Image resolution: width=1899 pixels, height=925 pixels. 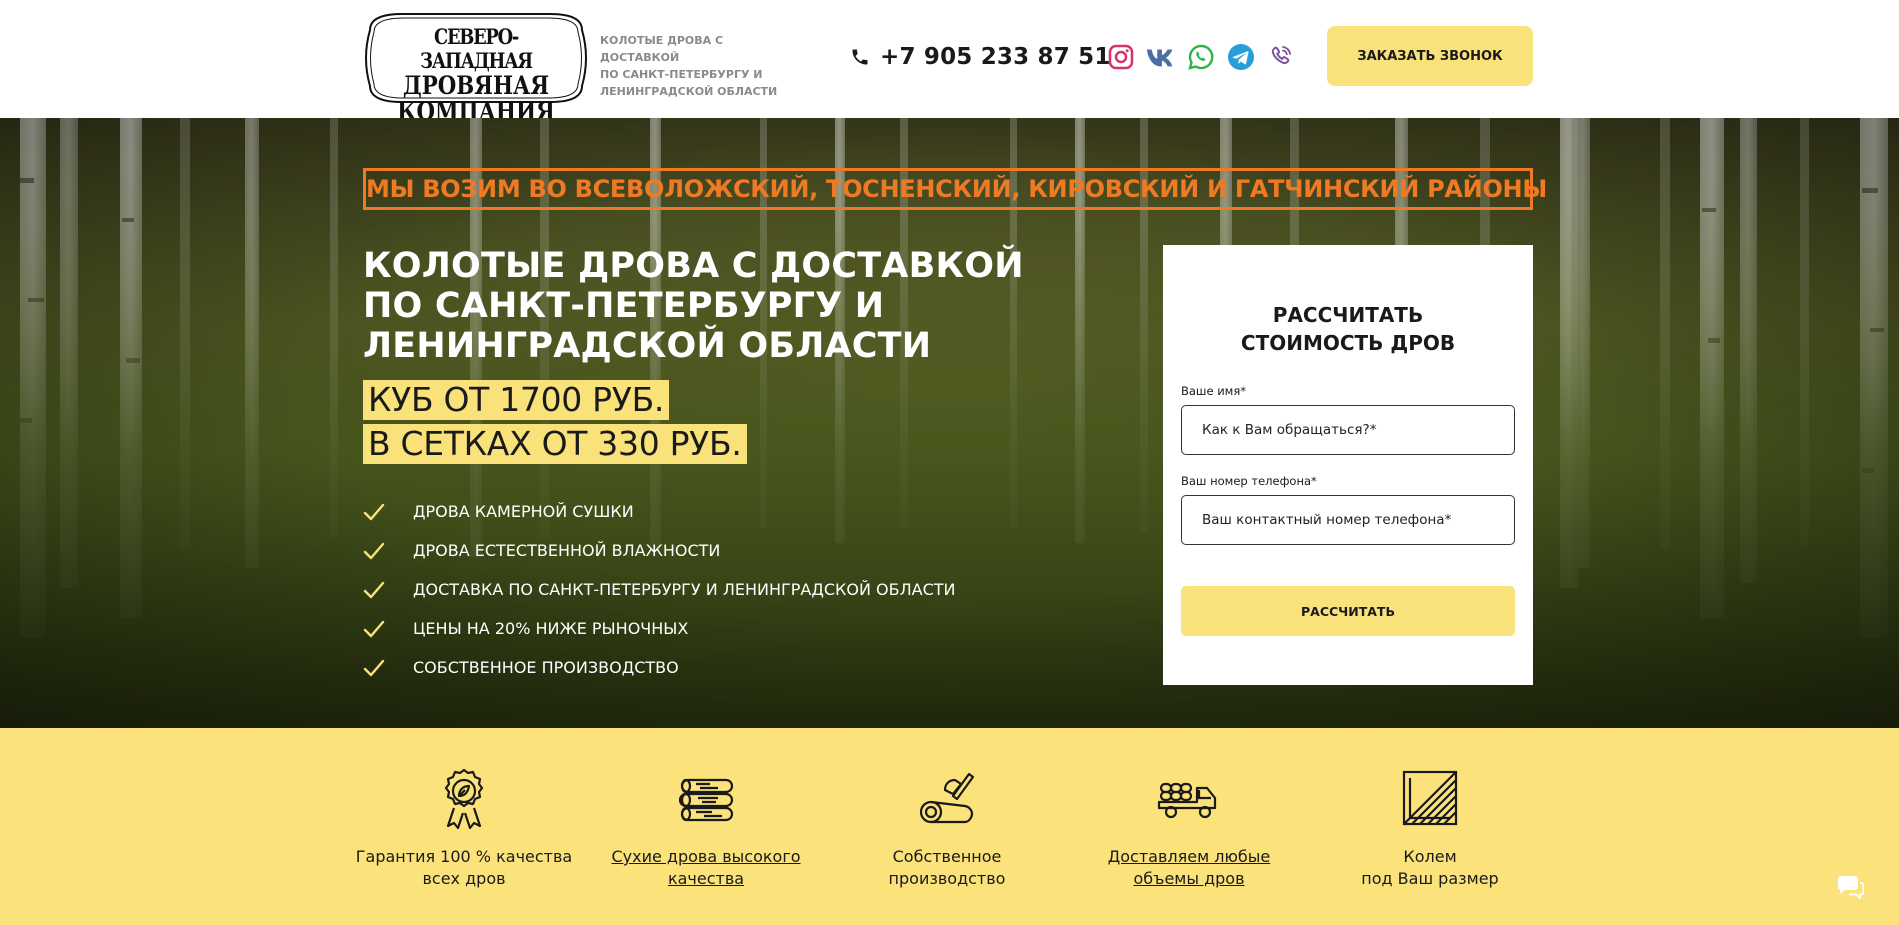 I want to click on price-per-net: В СЕТКАХ ОТ 330 РУБ., so click(x=555, y=444).